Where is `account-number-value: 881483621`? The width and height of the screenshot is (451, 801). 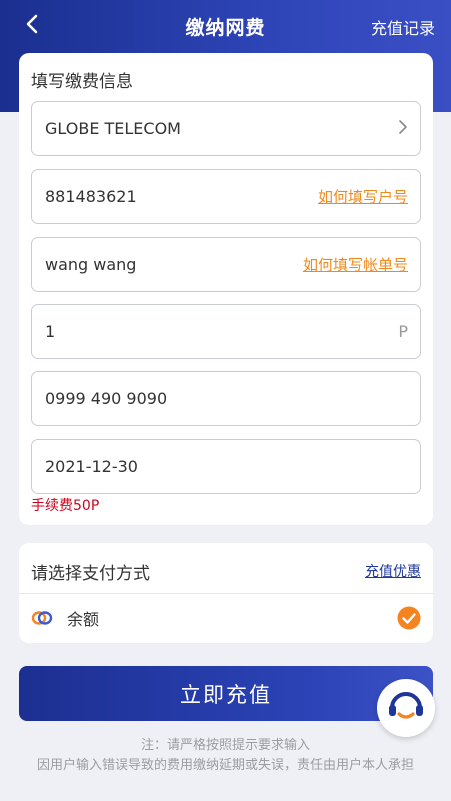
account-number-value: 881483621 is located at coordinates (91, 196).